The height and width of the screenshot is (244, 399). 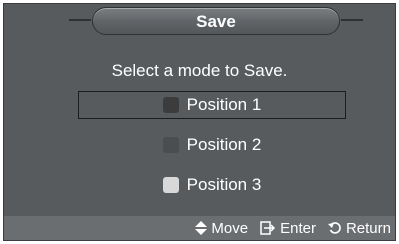 What do you see at coordinates (224, 104) in the screenshot?
I see `option-label: Position 1` at bounding box center [224, 104].